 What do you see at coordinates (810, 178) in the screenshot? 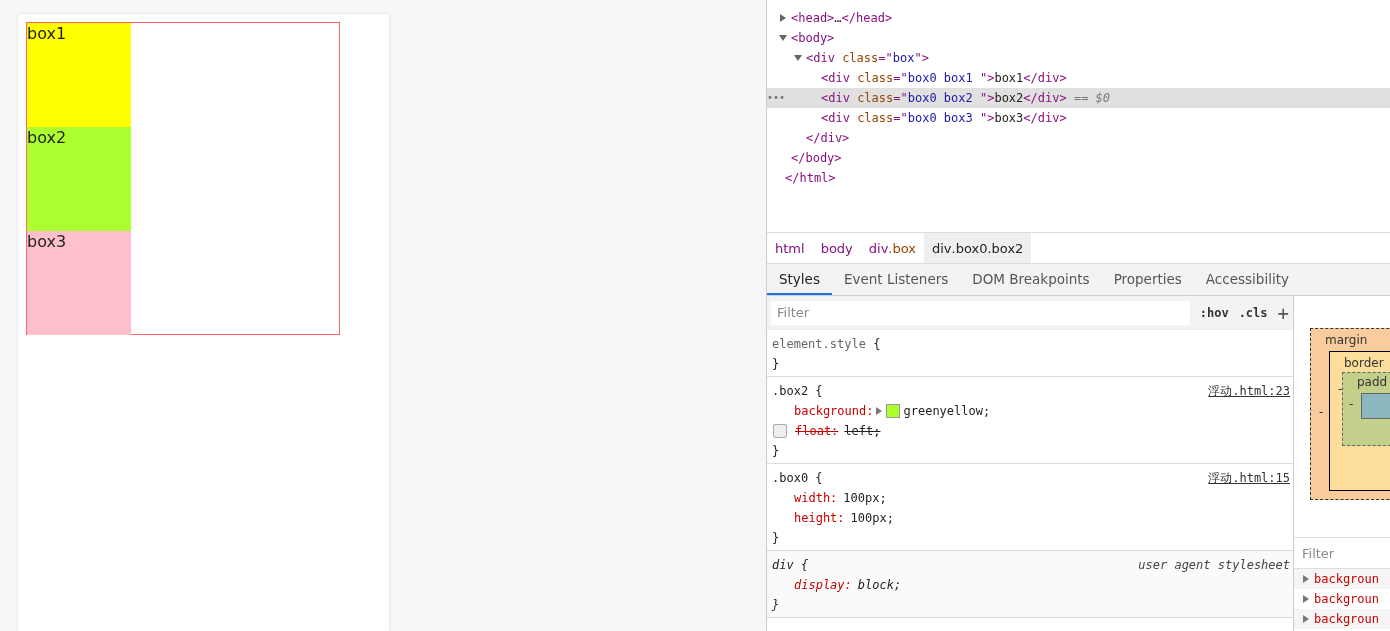
I see `code-text: </html>` at bounding box center [810, 178].